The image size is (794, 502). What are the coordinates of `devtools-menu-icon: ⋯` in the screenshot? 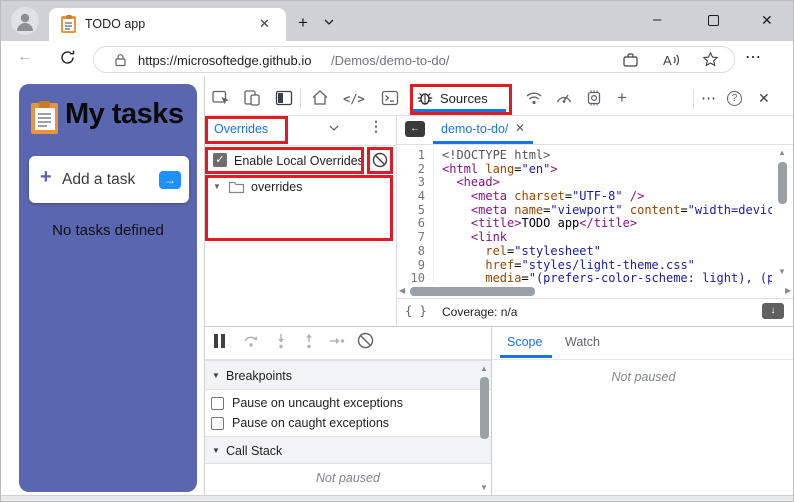 It's located at (709, 98).